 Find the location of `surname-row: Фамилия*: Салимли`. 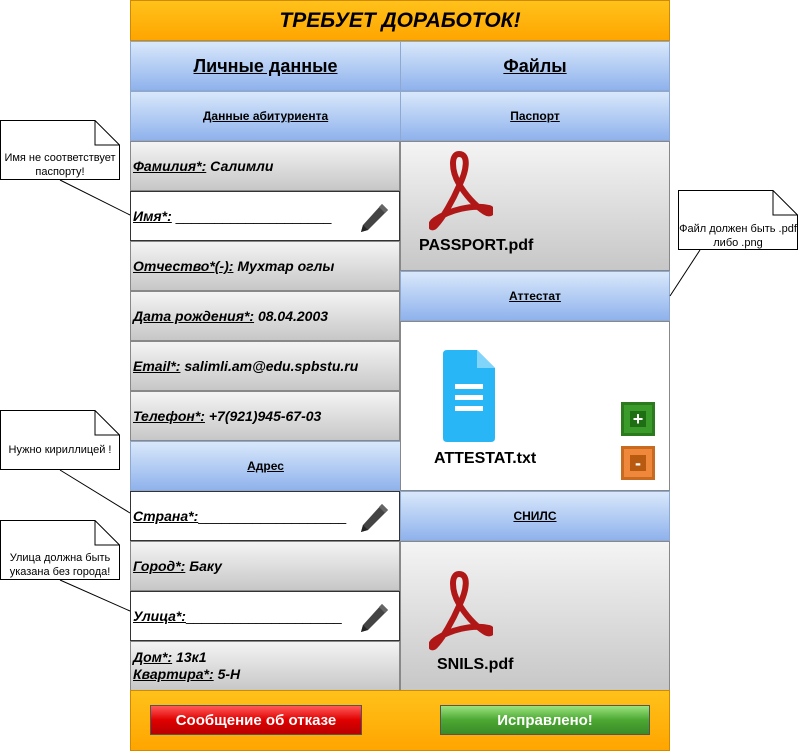

surname-row: Фамилия*: Салимли is located at coordinates (265, 166).